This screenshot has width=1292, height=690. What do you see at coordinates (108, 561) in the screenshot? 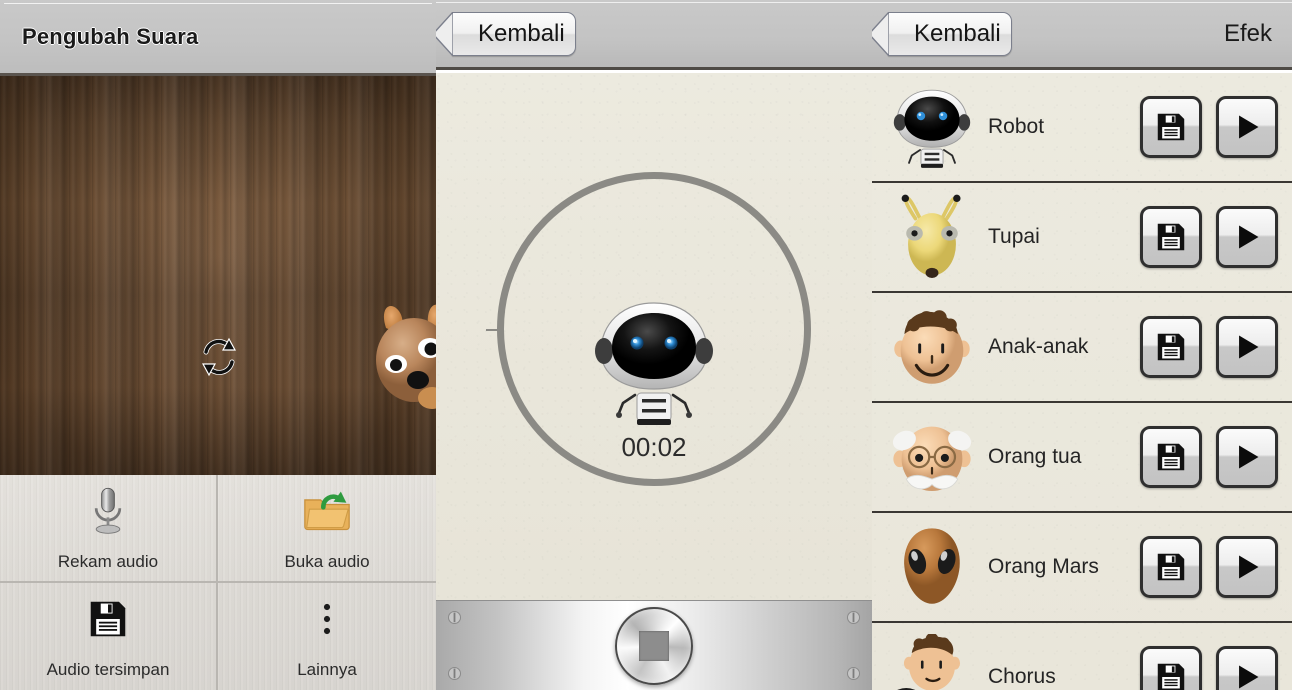
I see `button-label: Rekam audio` at bounding box center [108, 561].